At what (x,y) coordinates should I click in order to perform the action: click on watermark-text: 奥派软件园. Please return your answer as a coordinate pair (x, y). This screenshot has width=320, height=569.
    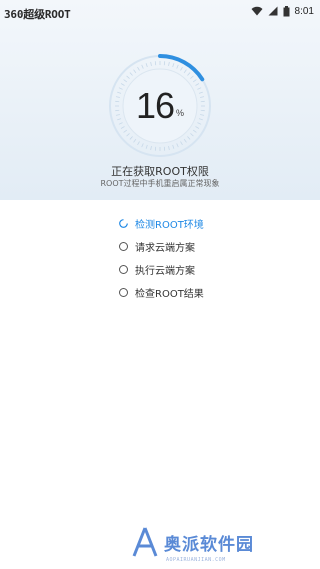
    Looking at the image, I should click on (209, 544).